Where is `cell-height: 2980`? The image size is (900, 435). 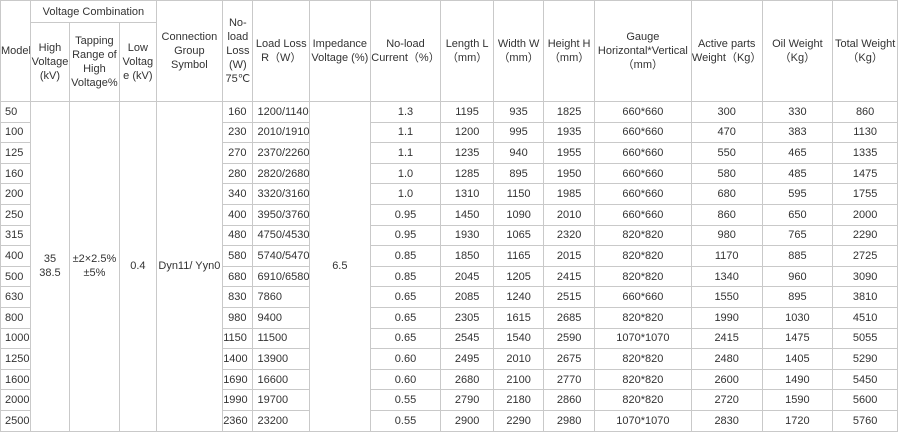
cell-height: 2980 is located at coordinates (569, 420).